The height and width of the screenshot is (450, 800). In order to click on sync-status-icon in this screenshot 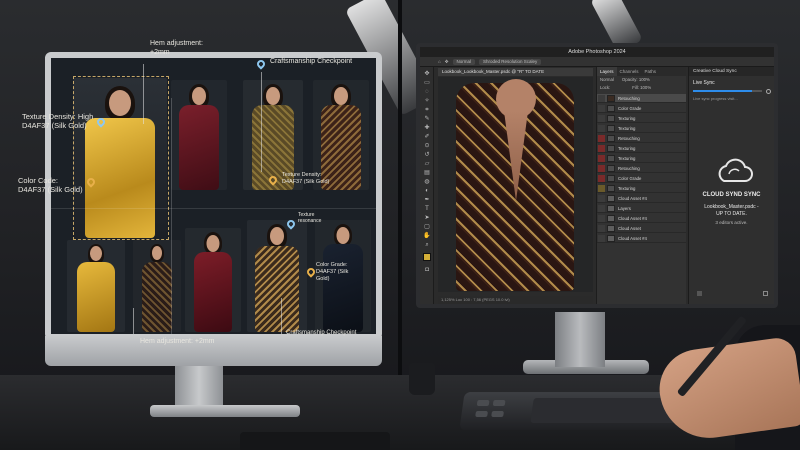, I will do `click(768, 91)`.